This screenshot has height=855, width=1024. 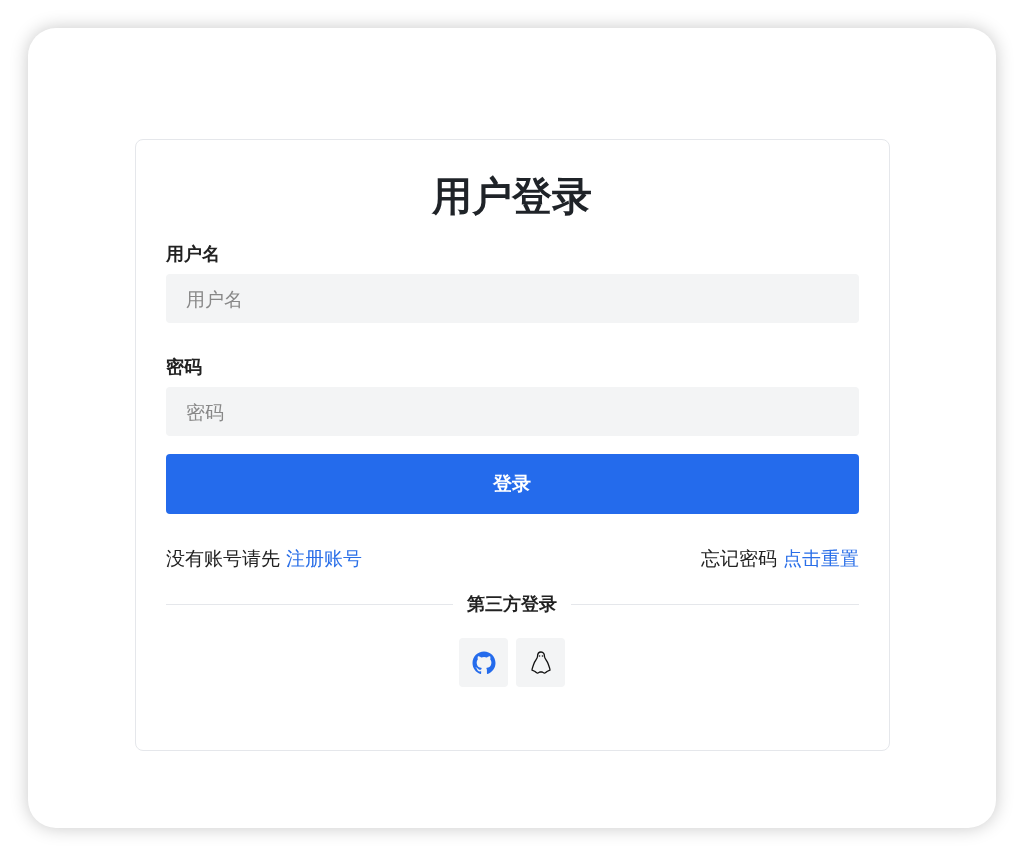 What do you see at coordinates (263, 558) in the screenshot?
I see `register-prompt: 没有账号请先 注册账号` at bounding box center [263, 558].